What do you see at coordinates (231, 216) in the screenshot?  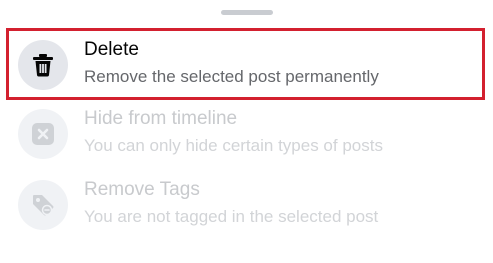 I see `menu-item-subtitle: You are not tagged in the selected post` at bounding box center [231, 216].